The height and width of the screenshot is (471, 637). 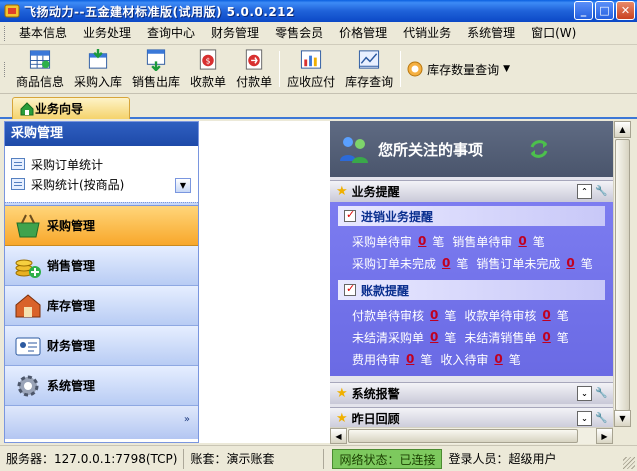 What do you see at coordinates (539, 149) in the screenshot?
I see `refresh-icon` at bounding box center [539, 149].